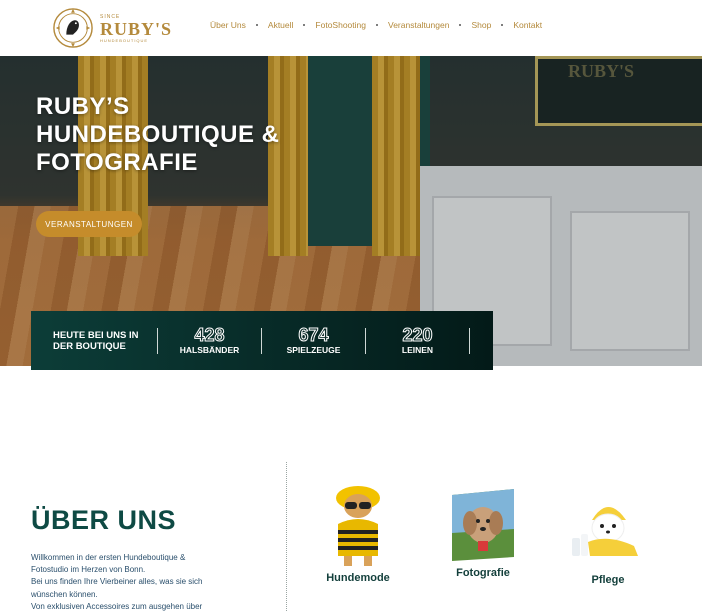 The image size is (702, 611). What do you see at coordinates (313, 335) in the screenshot?
I see `stat-value: 674` at bounding box center [313, 335].